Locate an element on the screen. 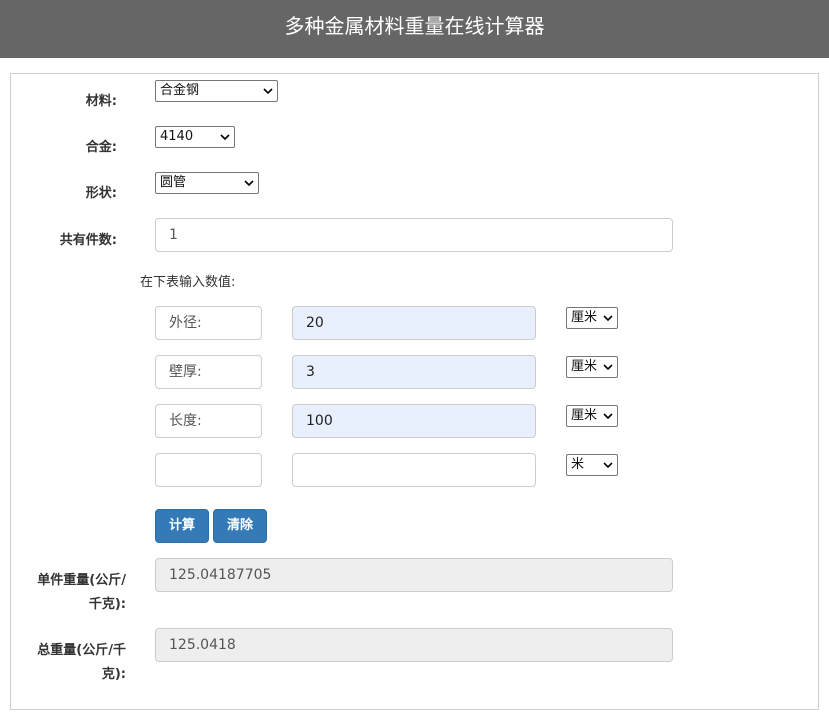 The width and height of the screenshot is (829, 723). page-title: 多种金属材料重量在线计算器 is located at coordinates (414, 26).